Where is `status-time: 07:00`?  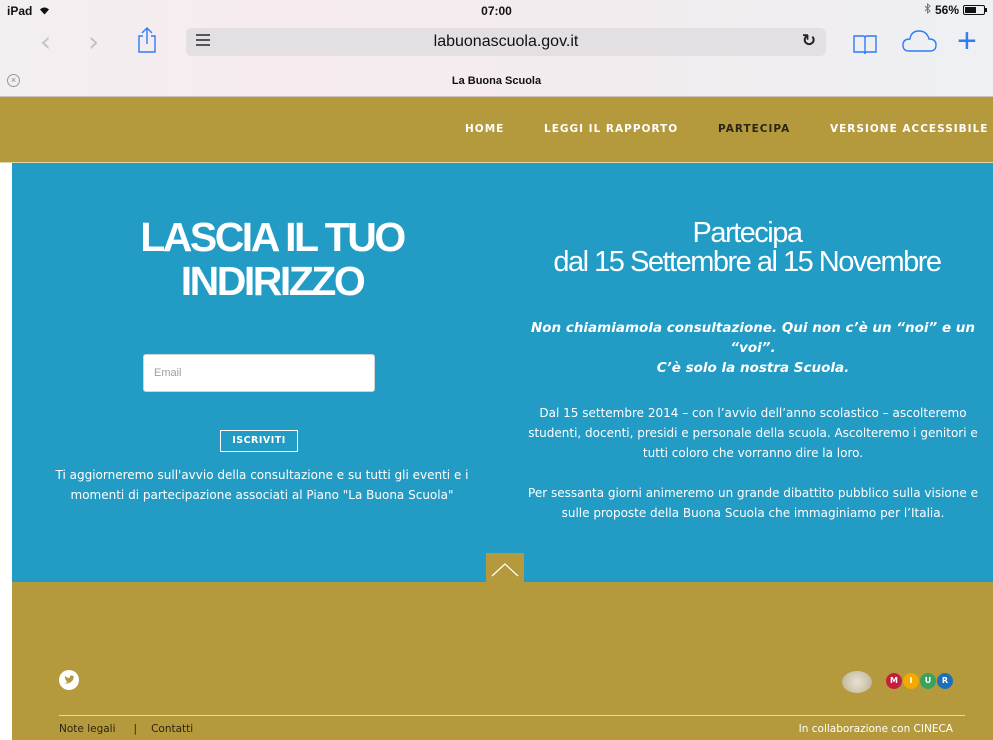 status-time: 07:00 is located at coordinates (496, 11).